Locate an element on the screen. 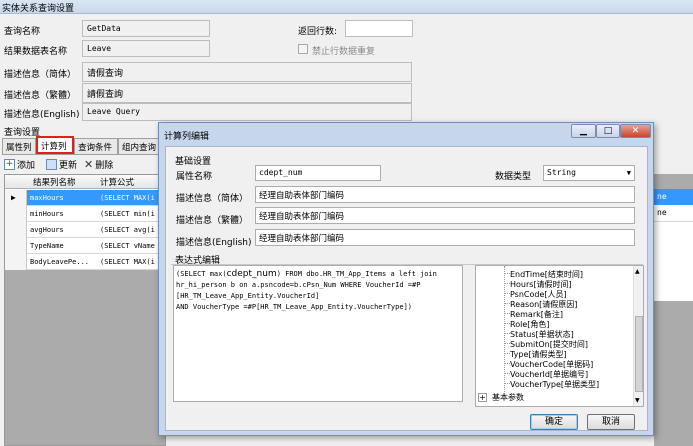 The height and width of the screenshot is (446, 693). row-formula: (SELECT vName is located at coordinates (127, 246).